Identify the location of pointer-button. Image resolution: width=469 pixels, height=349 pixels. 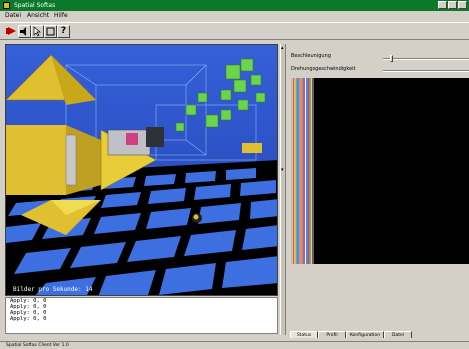
(37, 31).